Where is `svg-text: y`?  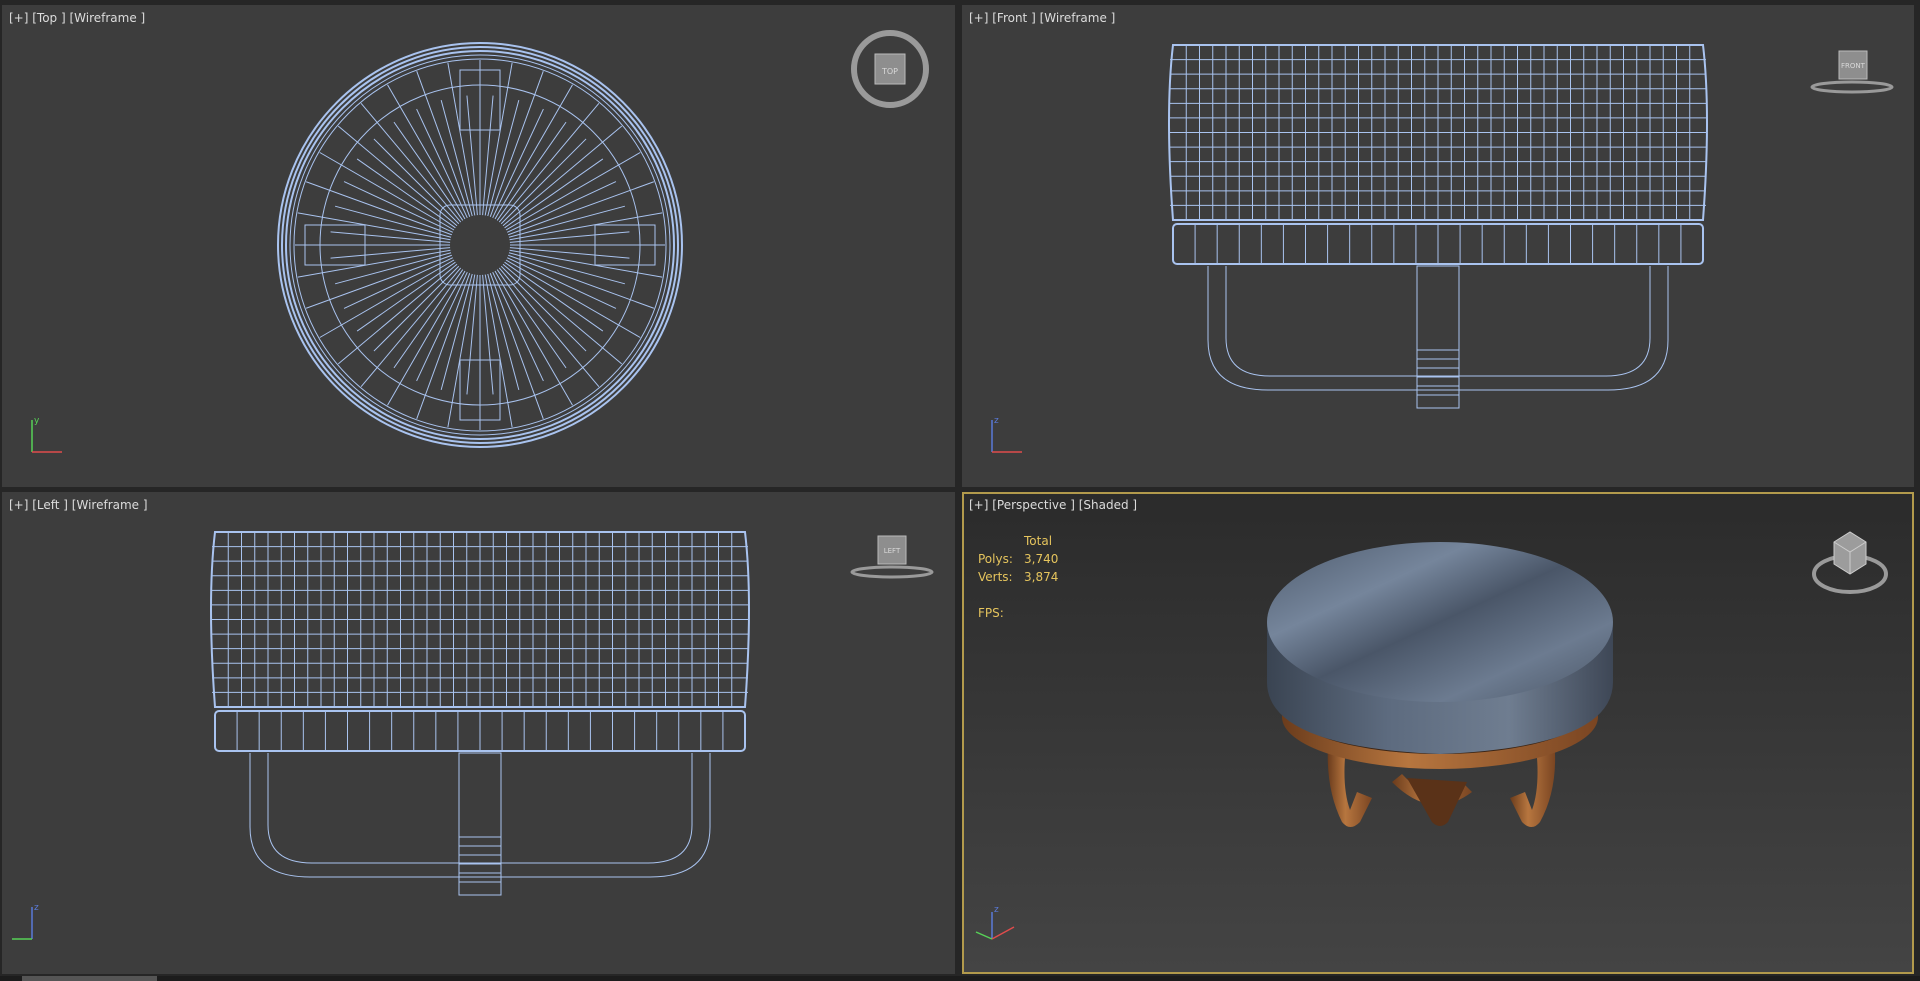
svg-text: y is located at coordinates (37, 421).